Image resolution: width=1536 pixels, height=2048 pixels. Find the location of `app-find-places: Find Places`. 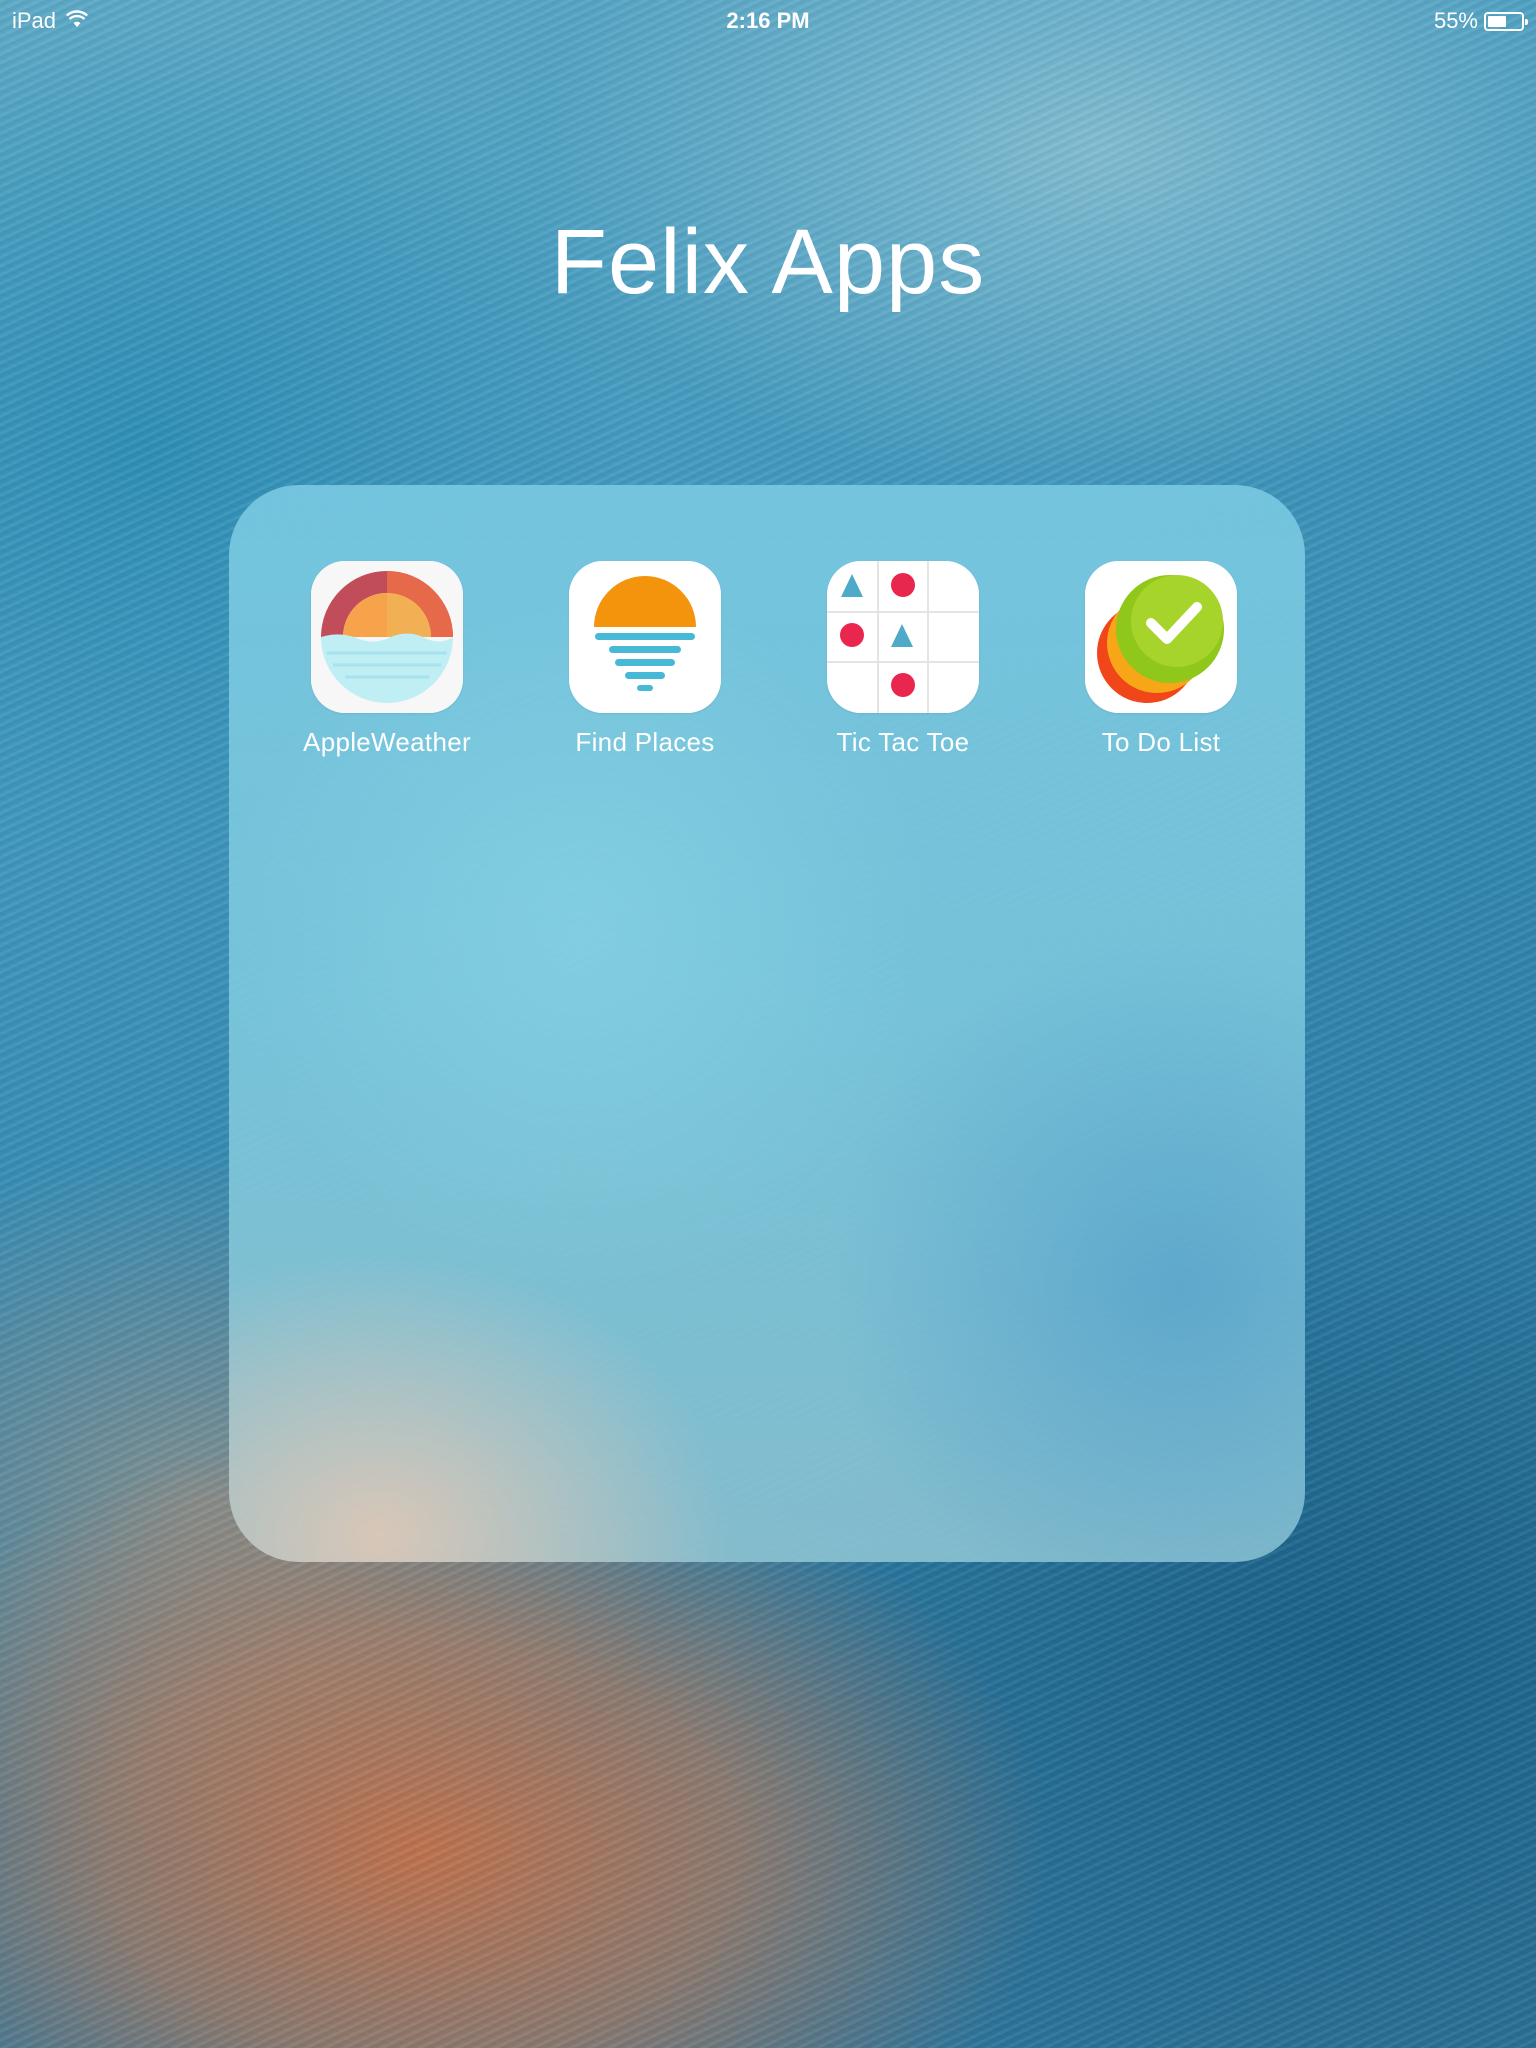

app-find-places: Find Places is located at coordinates (645, 659).